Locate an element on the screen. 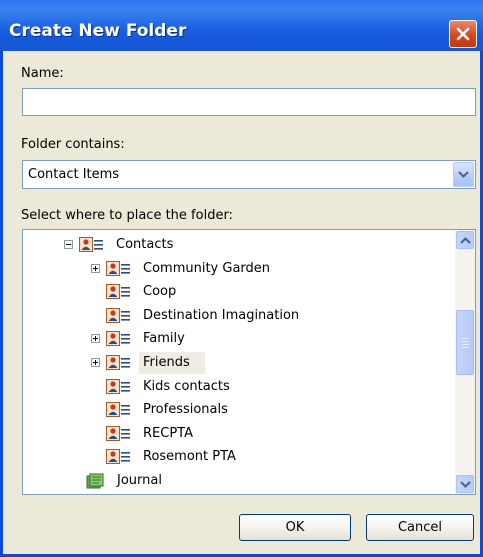 This screenshot has width=483, height=557. cancel-button: Cancel is located at coordinates (420, 527).